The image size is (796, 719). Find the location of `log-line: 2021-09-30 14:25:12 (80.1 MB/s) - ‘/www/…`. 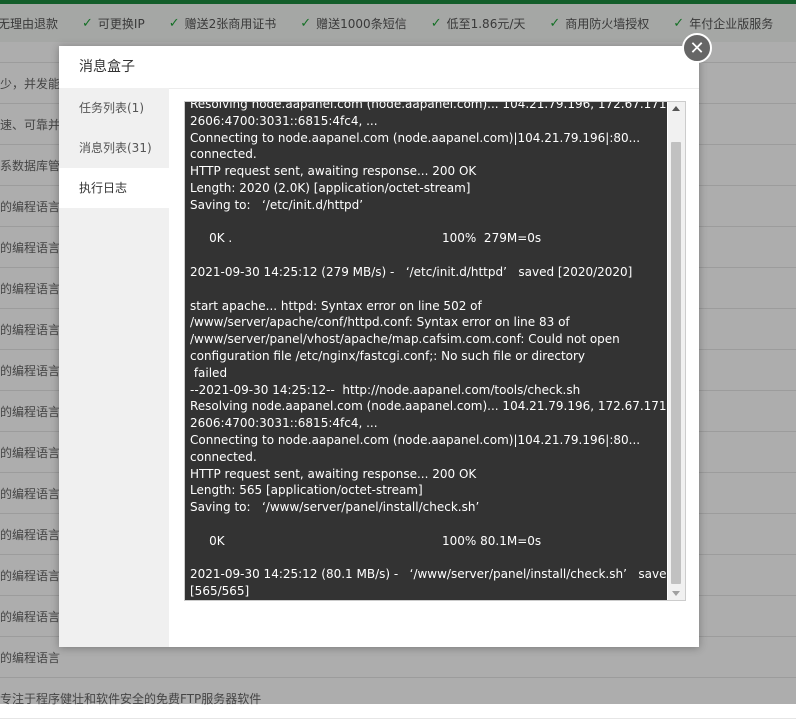

log-line: 2021-09-30 14:25:12 (80.1 MB/s) - ‘/www/… is located at coordinates (428, 574).